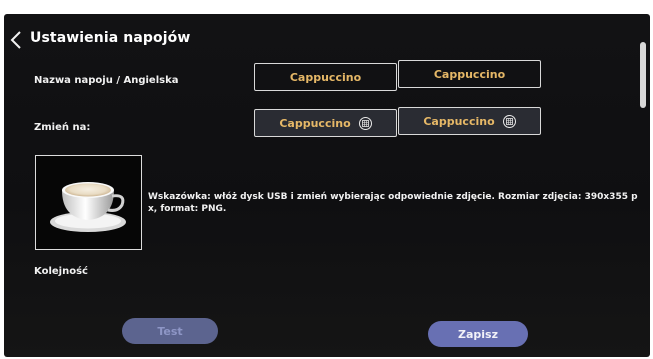 This screenshot has height=359, width=653. I want to click on save-button: Zapisz, so click(478, 334).